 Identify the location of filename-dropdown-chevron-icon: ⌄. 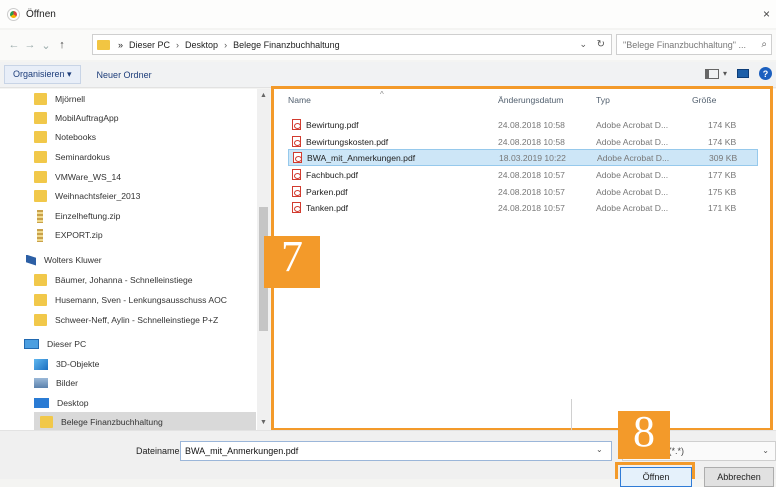
(599, 449).